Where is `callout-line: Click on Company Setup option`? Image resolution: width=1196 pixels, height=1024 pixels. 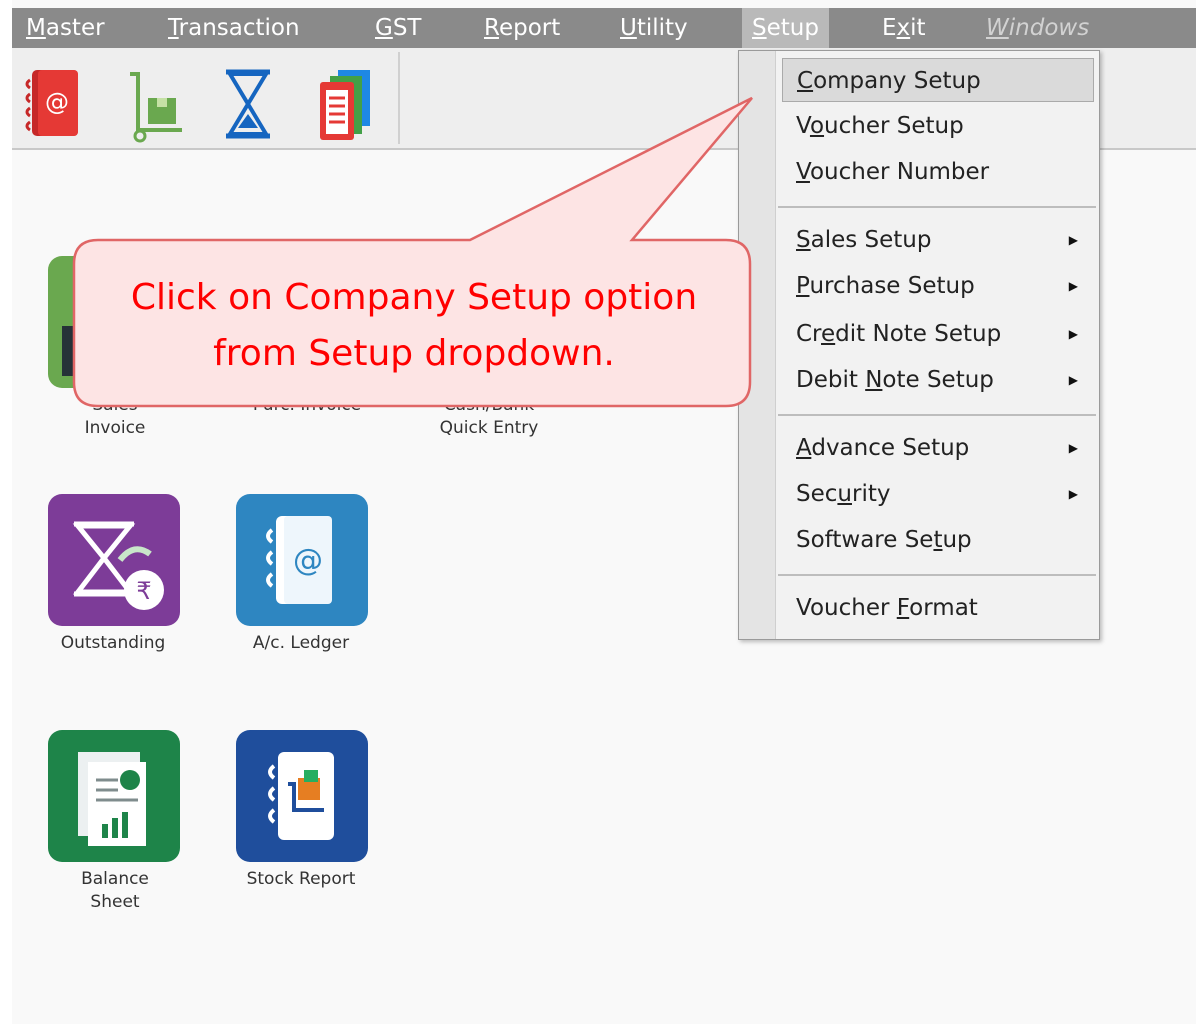 callout-line: Click on Company Setup option is located at coordinates (414, 297).